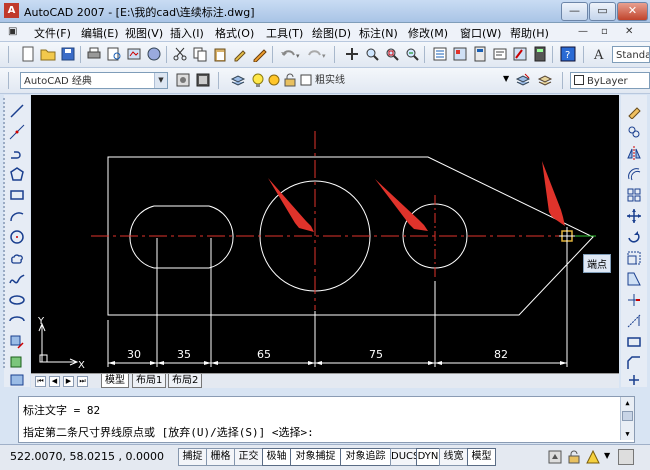 Image resolution: width=650 pixels, height=470 pixels. Describe the element at coordinates (428, 457) in the screenshot. I see `dyn-toggle: DYN` at that location.